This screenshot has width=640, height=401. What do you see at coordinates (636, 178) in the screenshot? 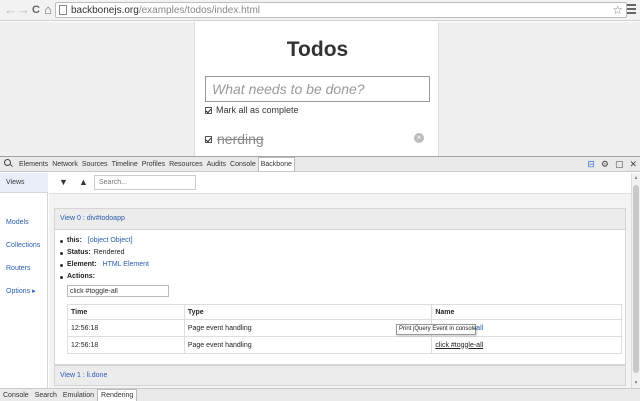
I see `scroll-up-icon: ▲` at bounding box center [636, 178].